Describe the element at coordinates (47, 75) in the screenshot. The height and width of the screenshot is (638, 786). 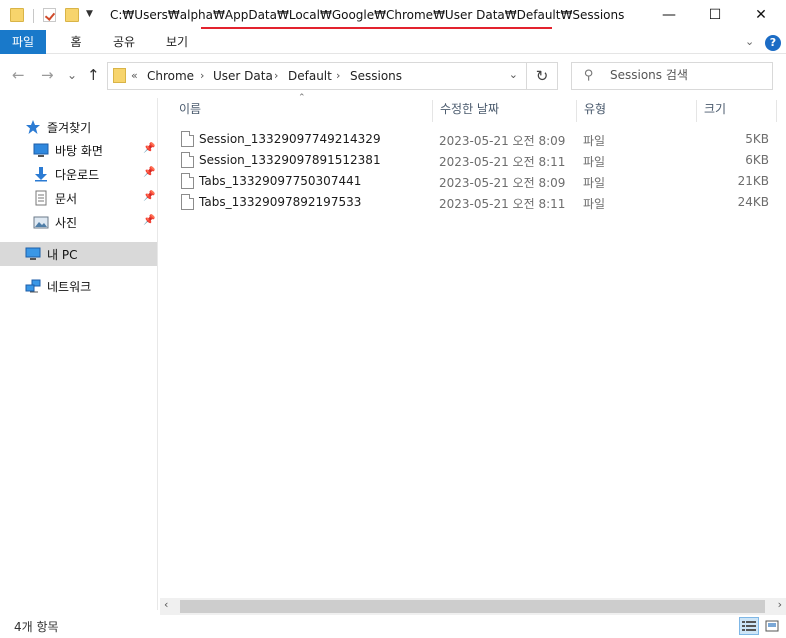
I see `forward-button: →` at that location.